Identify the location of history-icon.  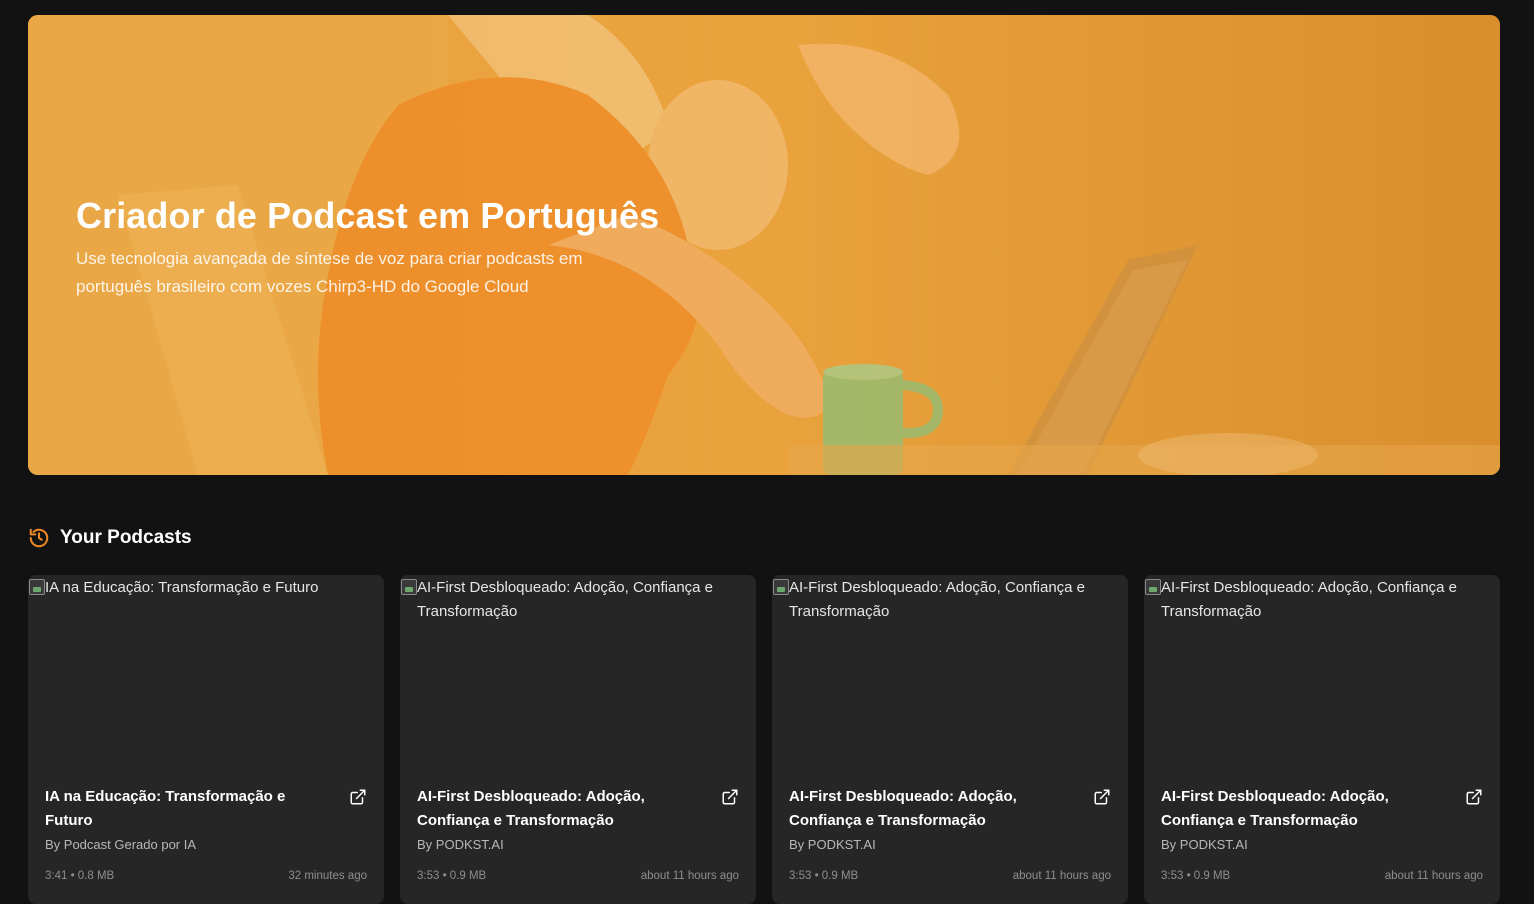
(39, 538).